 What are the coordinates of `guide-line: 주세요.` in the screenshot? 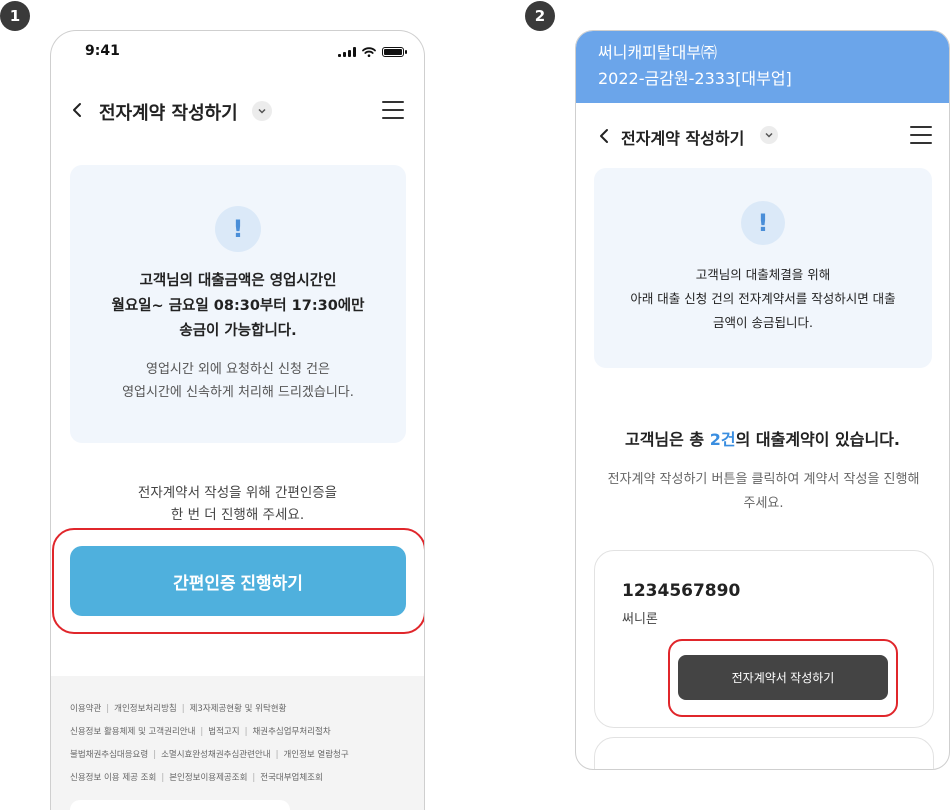 It's located at (763, 503).